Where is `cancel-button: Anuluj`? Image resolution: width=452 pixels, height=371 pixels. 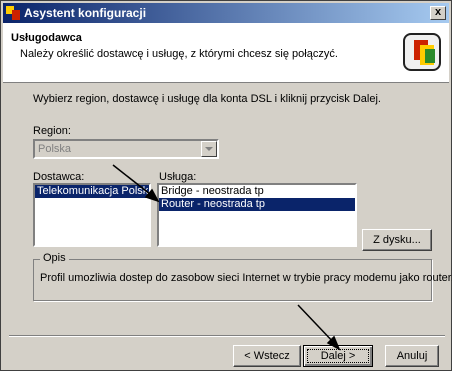 cancel-button: Anuluj is located at coordinates (412, 356).